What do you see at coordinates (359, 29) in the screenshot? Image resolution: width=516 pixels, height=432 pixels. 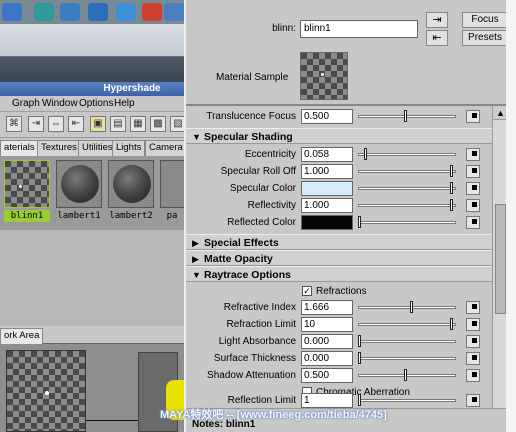 I see `node-name-field: blinn1` at bounding box center [359, 29].